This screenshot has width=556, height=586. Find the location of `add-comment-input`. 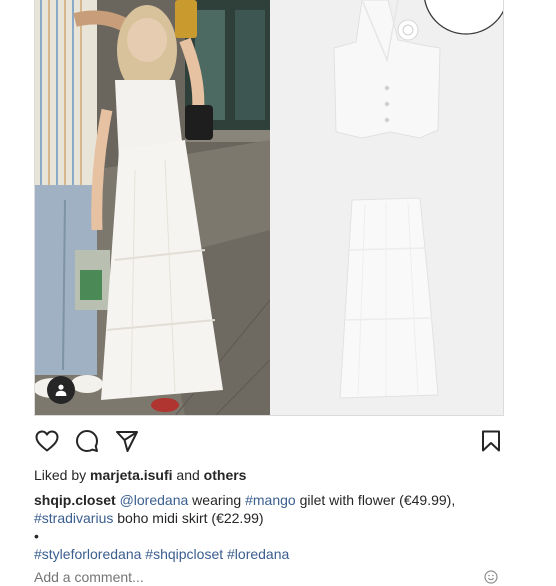

add-comment-input is located at coordinates (254, 577).